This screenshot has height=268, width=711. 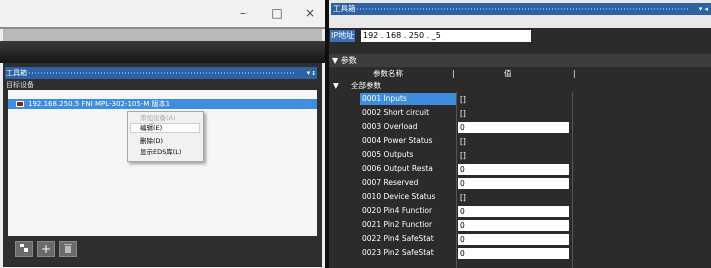 I want to click on add-button: +, so click(x=46, y=249).